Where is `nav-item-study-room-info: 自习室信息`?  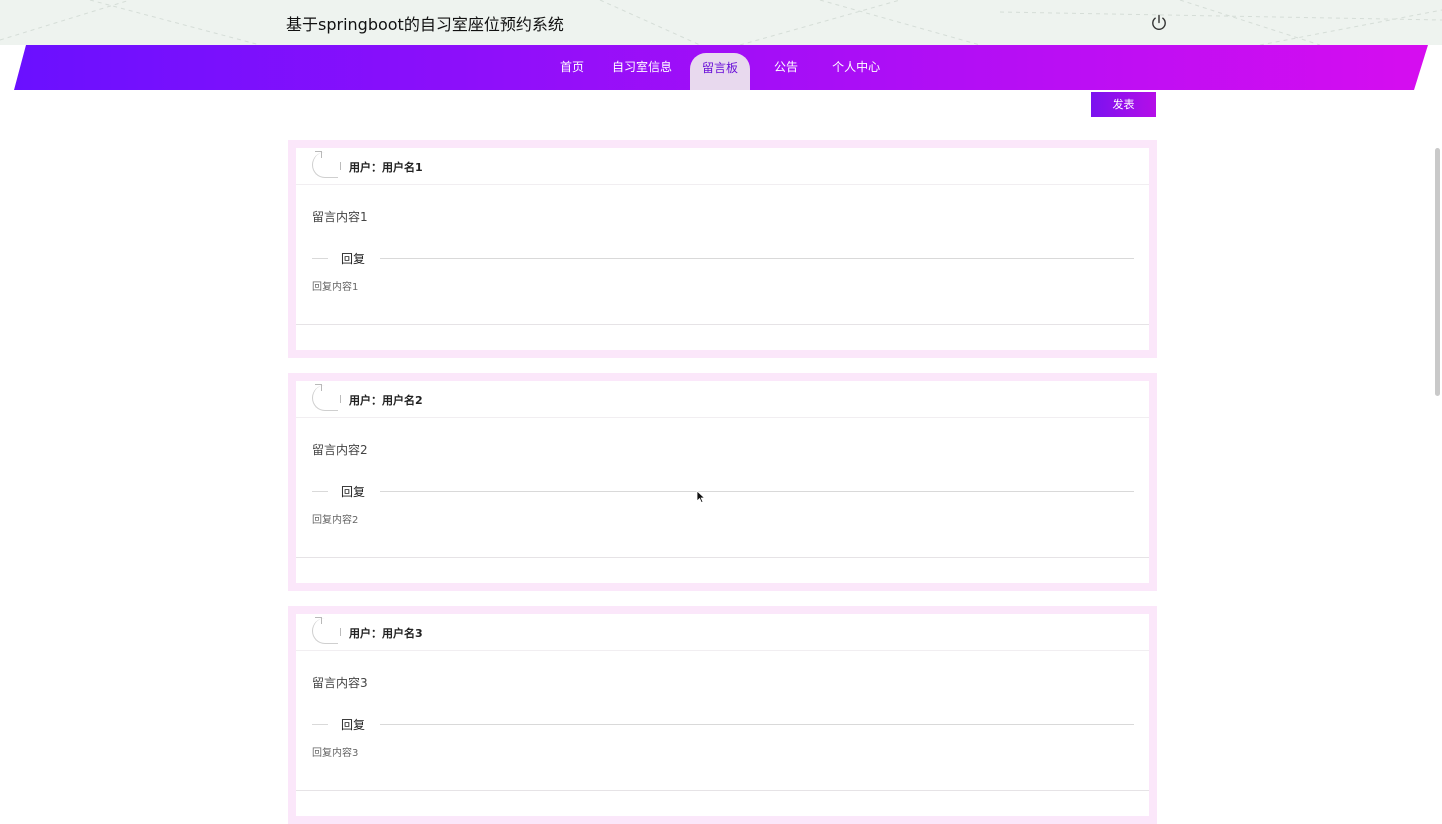 nav-item-study-room-info: 自习室信息 is located at coordinates (642, 67).